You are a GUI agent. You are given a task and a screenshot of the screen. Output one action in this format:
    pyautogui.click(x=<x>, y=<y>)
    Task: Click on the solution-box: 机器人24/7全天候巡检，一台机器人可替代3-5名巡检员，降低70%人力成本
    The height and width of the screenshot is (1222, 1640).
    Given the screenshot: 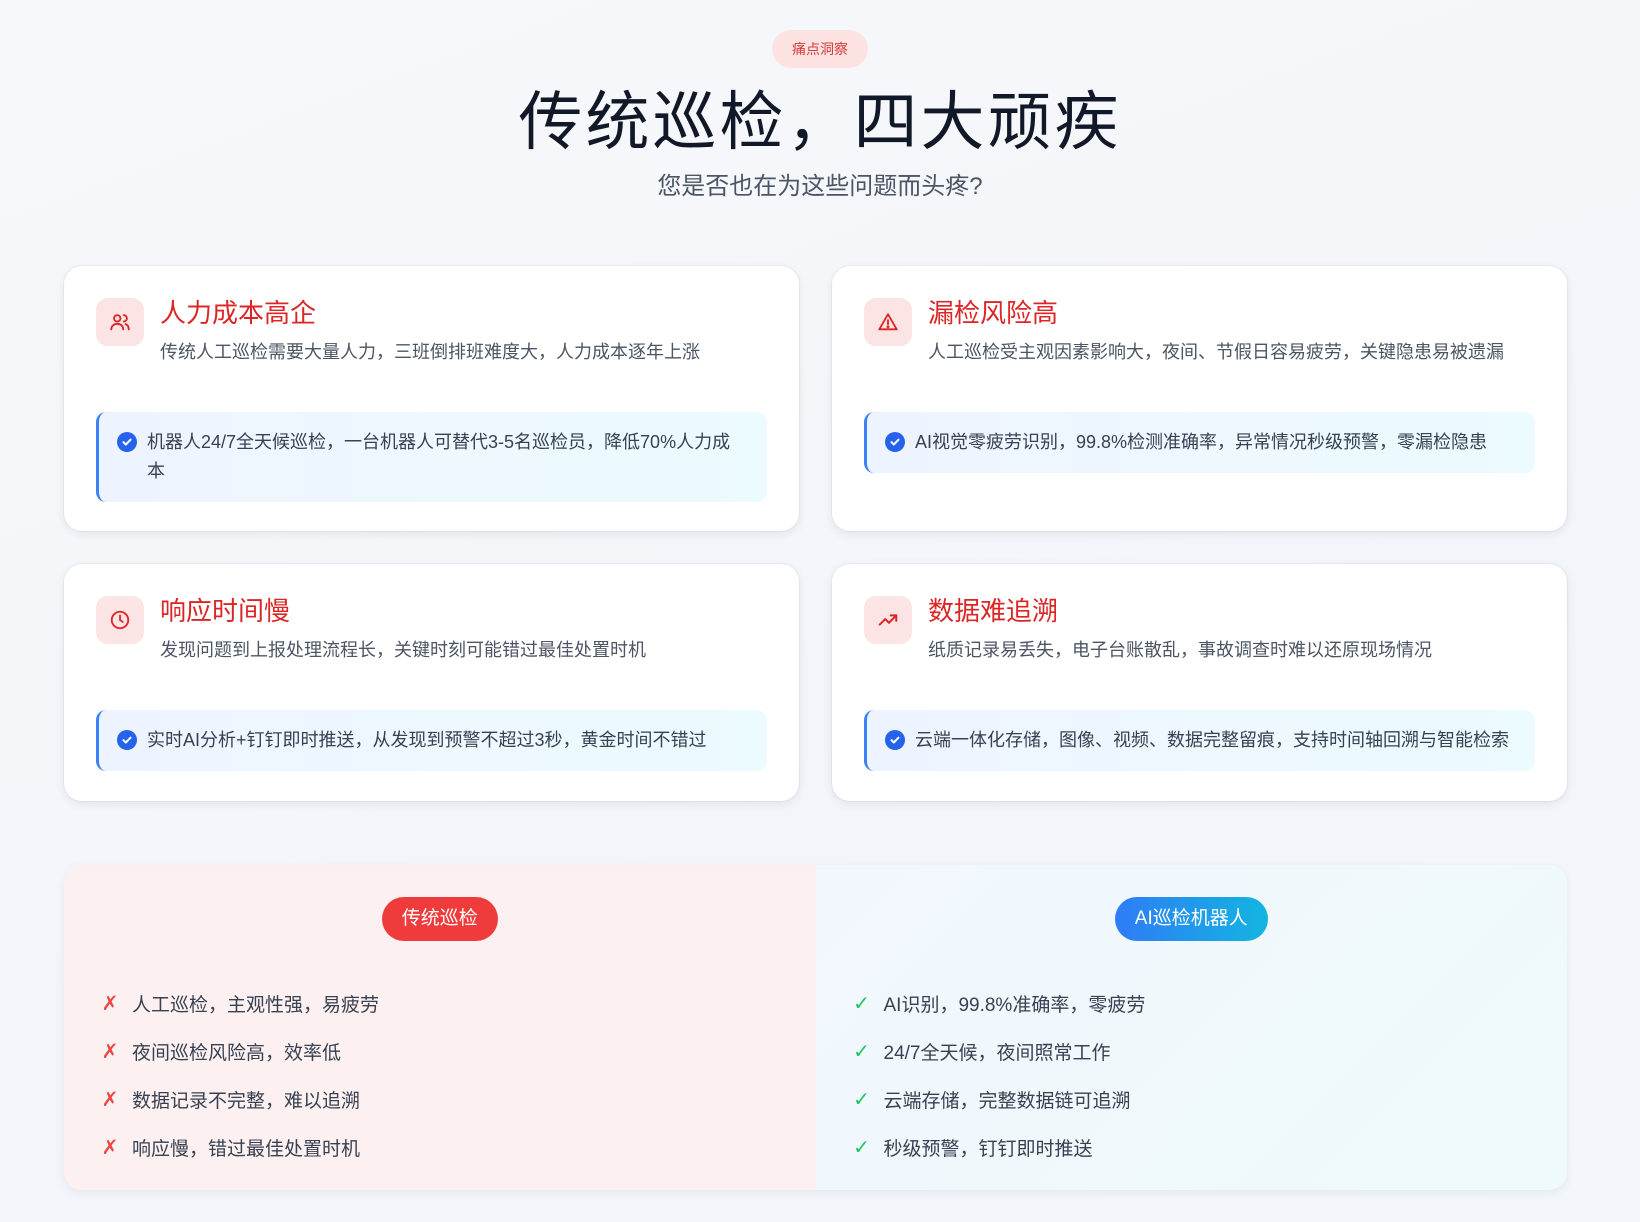 What is the action you would take?
    pyautogui.click(x=431, y=457)
    